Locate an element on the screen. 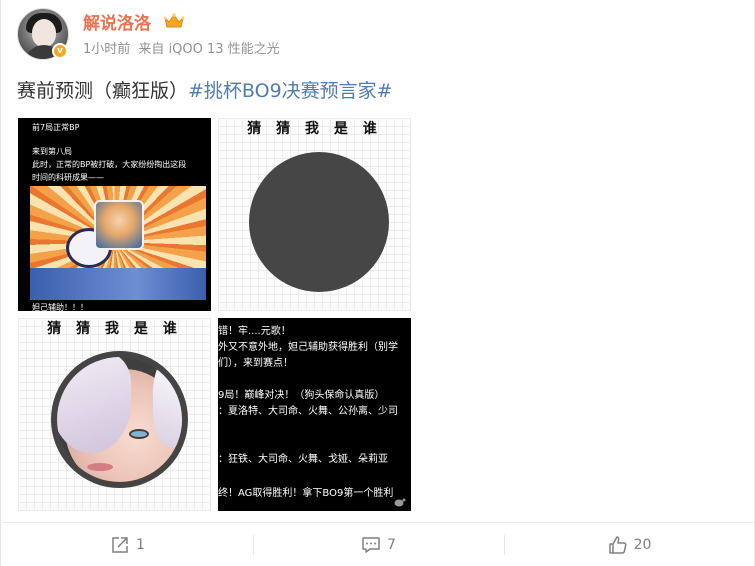 The height and width of the screenshot is (566, 755). like-count: 20 is located at coordinates (642, 544).